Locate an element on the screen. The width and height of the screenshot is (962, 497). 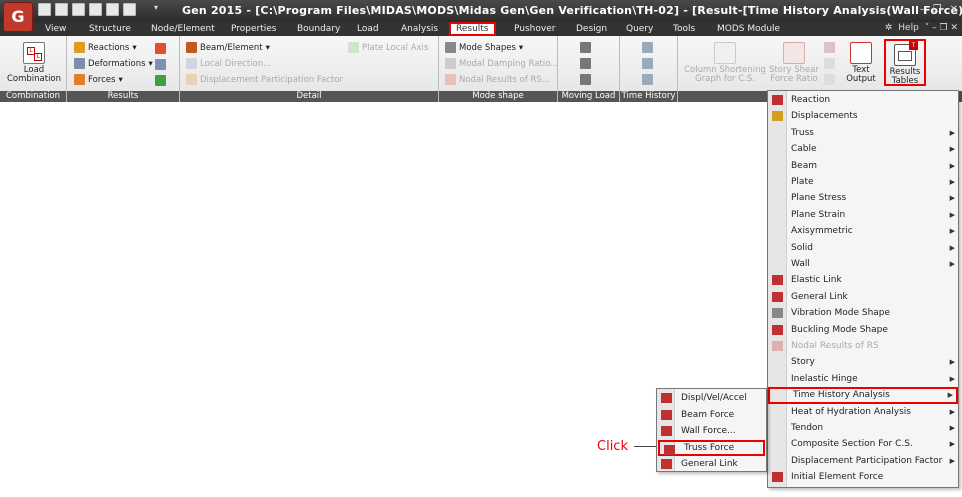
displacement-pf-button: Displacement Participation Factor is located at coordinates (264, 79).